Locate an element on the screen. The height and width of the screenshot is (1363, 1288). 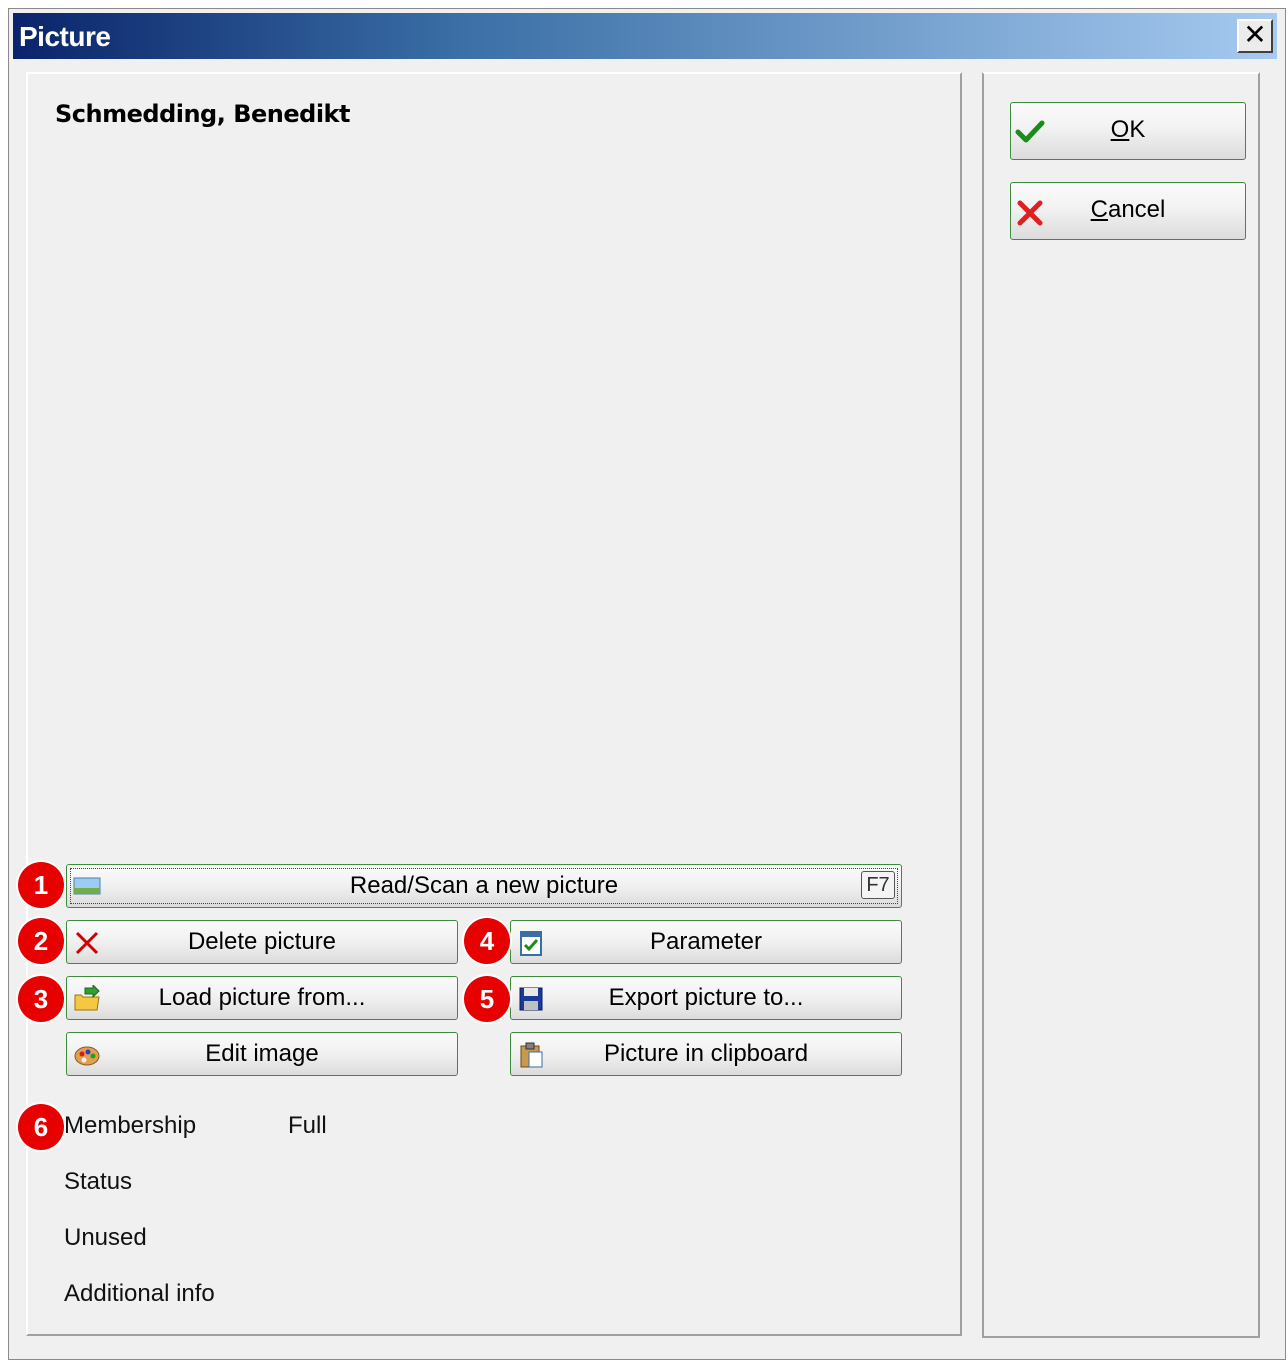
read-scan-button: Read/Scan a new picture F7 is located at coordinates (484, 886).